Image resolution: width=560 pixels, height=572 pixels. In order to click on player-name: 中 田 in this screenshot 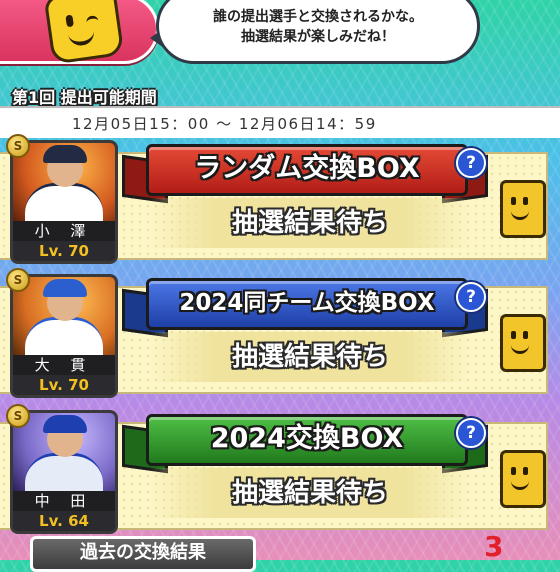, I will do `click(64, 501)`.